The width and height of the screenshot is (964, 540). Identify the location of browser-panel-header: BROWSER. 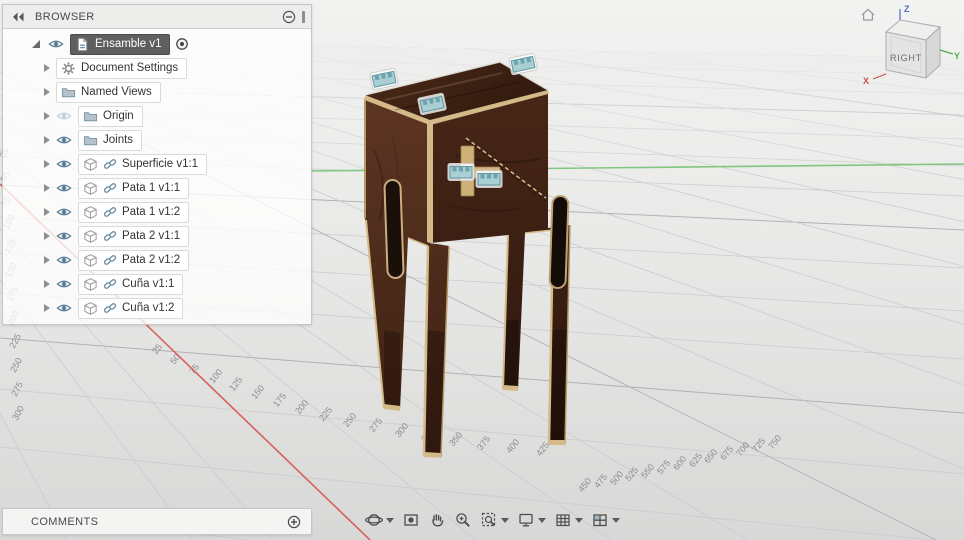
(157, 17).